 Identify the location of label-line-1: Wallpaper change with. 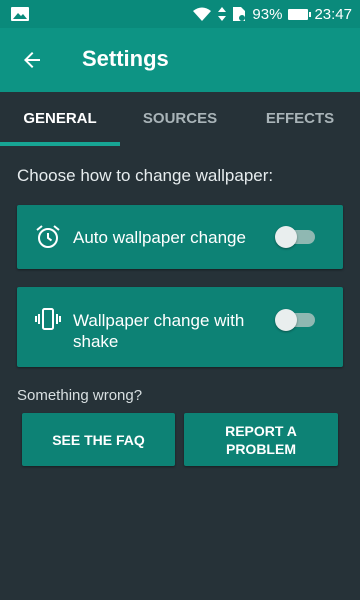
(159, 320).